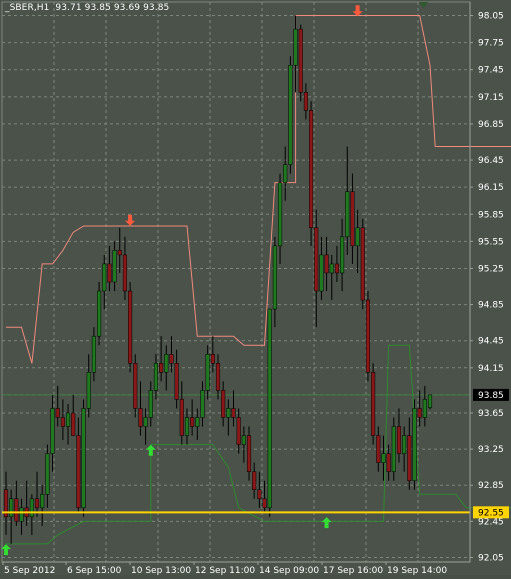 Image resolution: width=511 pixels, height=579 pixels. Describe the element at coordinates (491, 161) in the screenshot. I see `y-tick-label: 96.45` at that location.